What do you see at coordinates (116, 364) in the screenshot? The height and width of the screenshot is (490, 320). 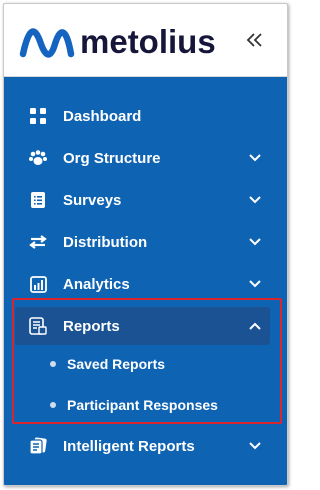 I see `sidebar-subitem-label: Saved Reports` at bounding box center [116, 364].